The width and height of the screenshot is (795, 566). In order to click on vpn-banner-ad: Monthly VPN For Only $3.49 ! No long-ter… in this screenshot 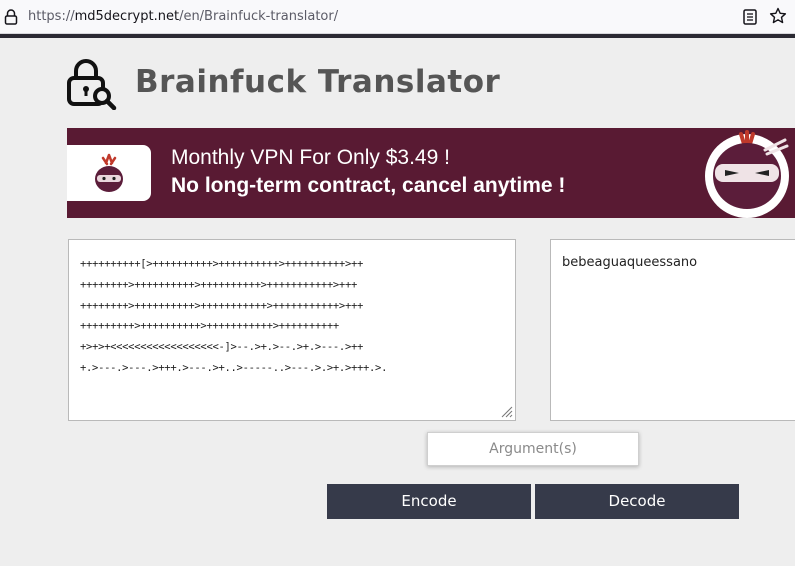, I will do `click(431, 173)`.